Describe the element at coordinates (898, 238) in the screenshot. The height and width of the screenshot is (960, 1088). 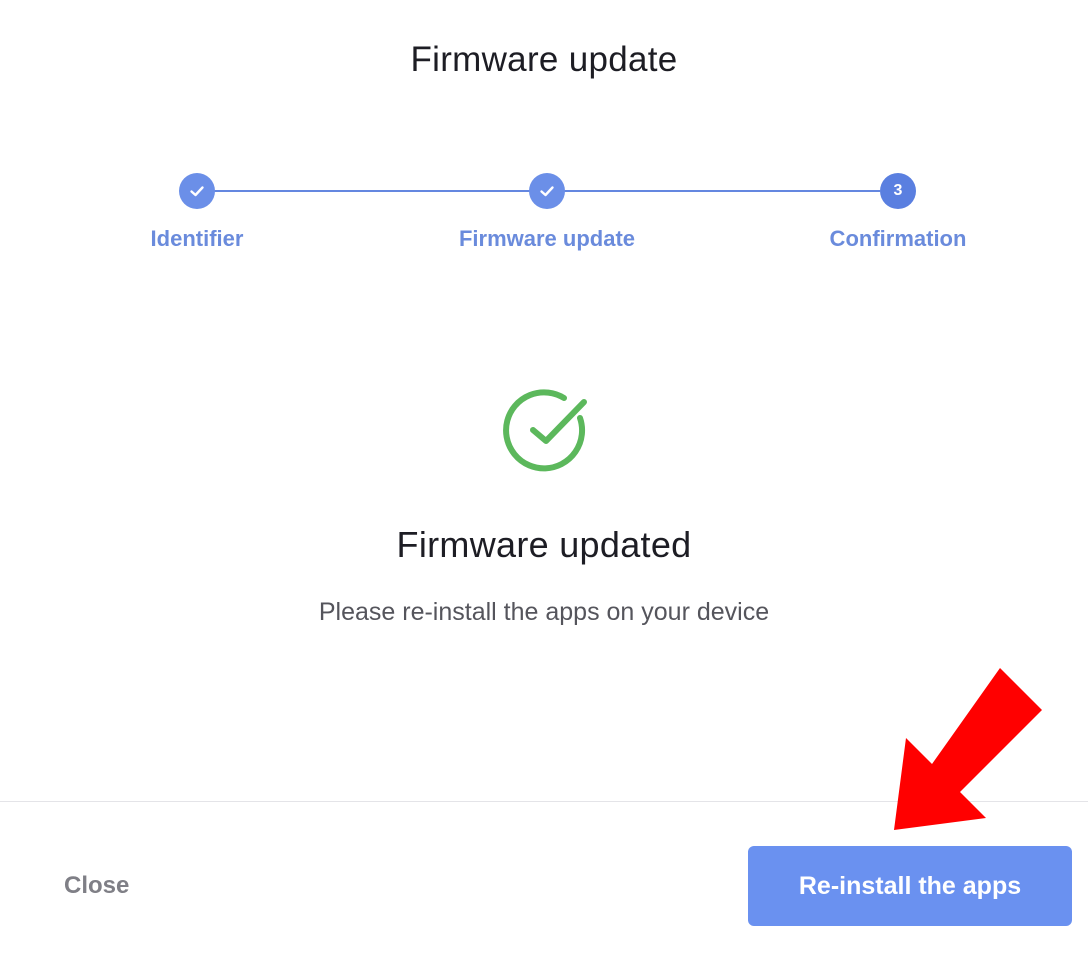
I see `step-label-confirmation: Confirmation` at that location.